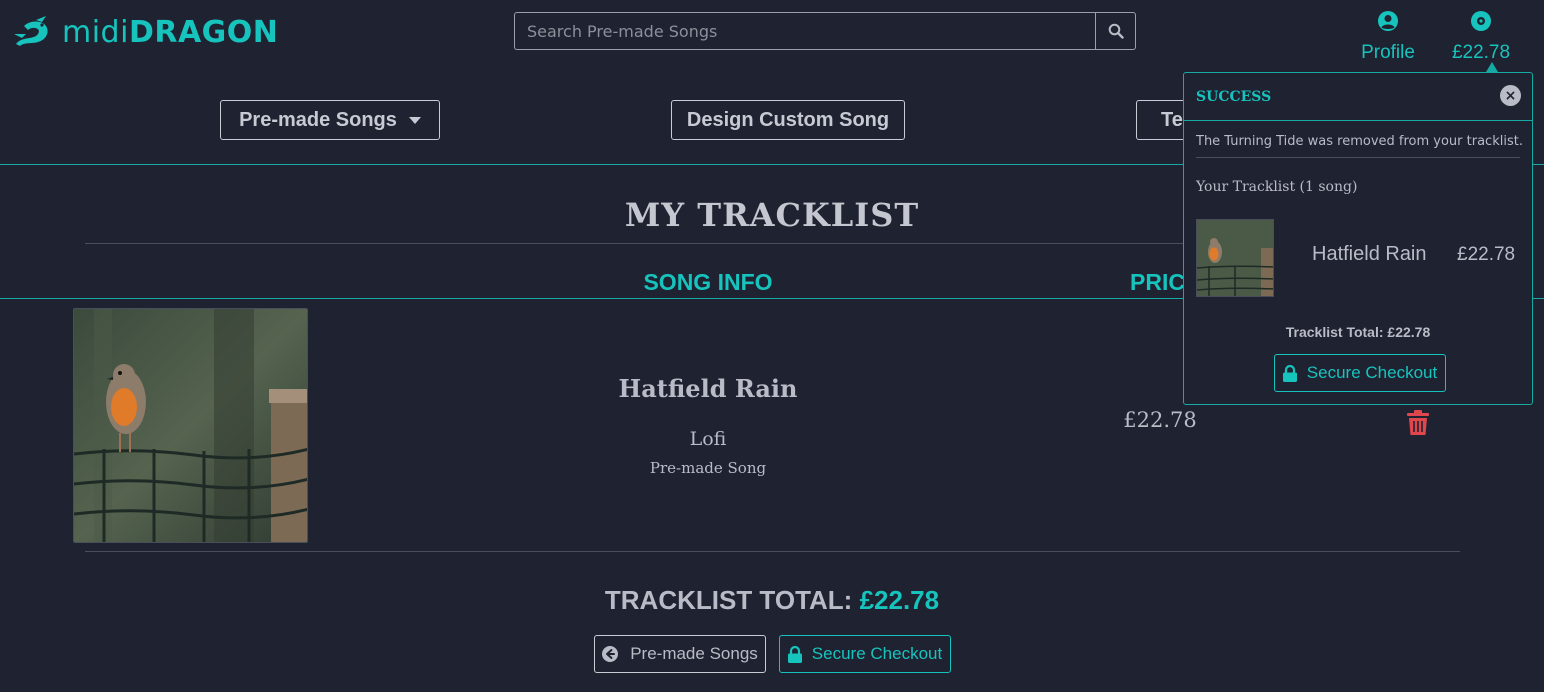  I want to click on robin-thumbnail-image, so click(1235, 258).